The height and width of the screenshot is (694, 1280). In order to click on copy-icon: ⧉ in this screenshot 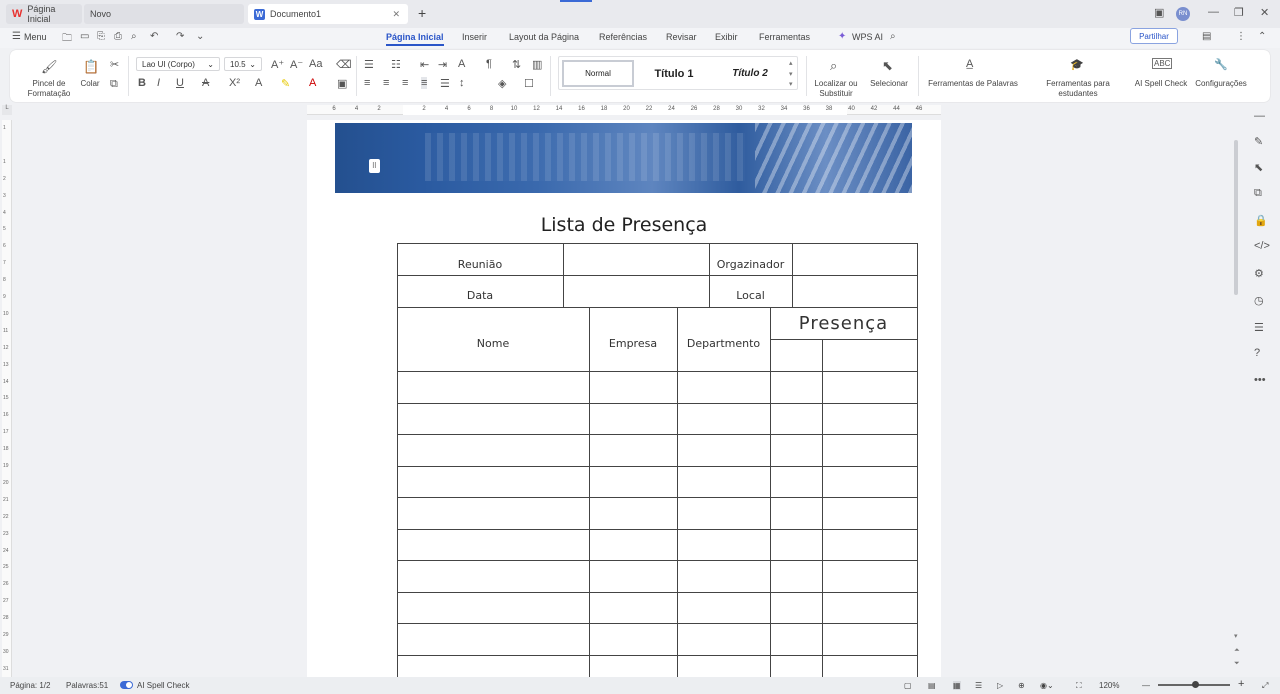, I will do `click(114, 84)`.